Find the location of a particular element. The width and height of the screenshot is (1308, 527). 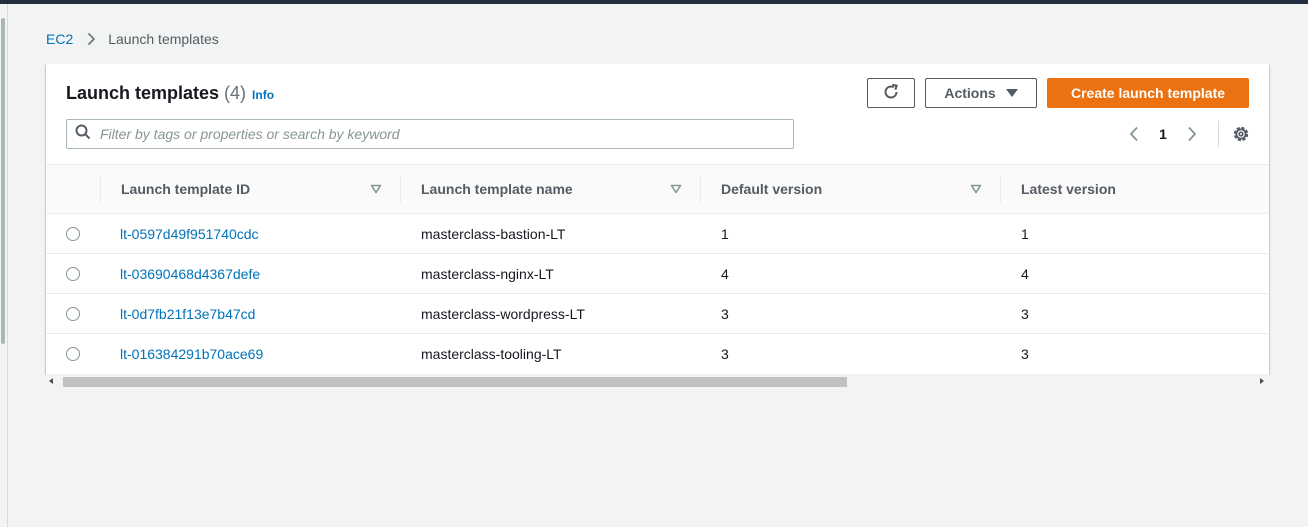

search-input is located at coordinates (440, 134).